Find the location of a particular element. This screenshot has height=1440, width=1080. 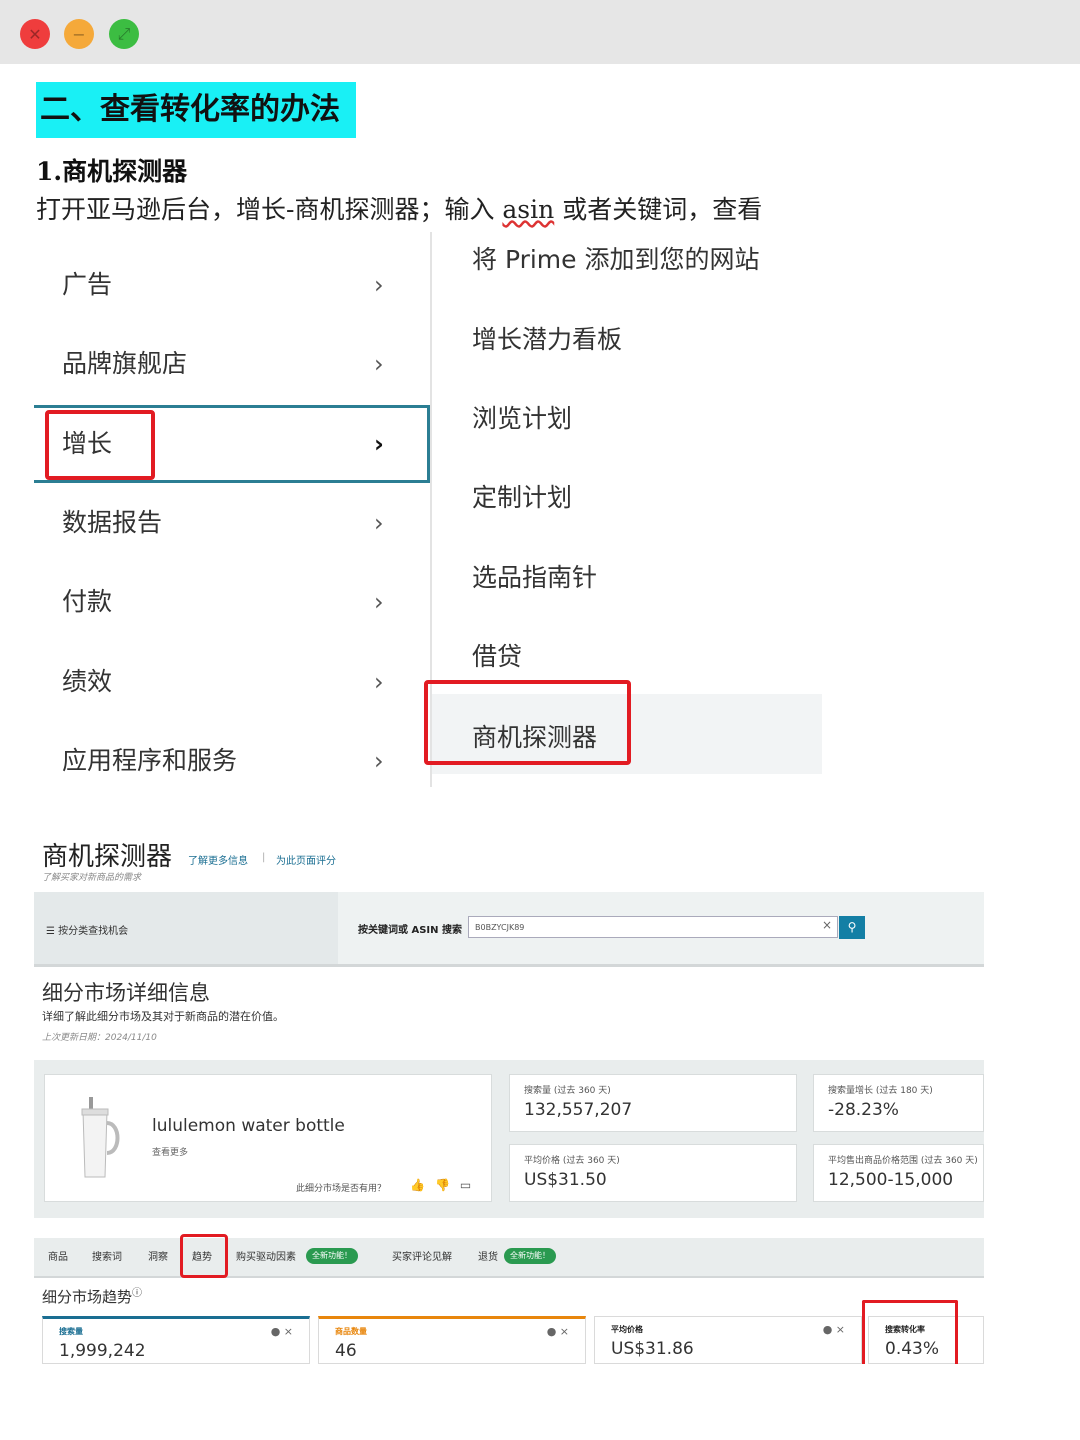

menu-item-performance: 绩效 › is located at coordinates (232, 682).